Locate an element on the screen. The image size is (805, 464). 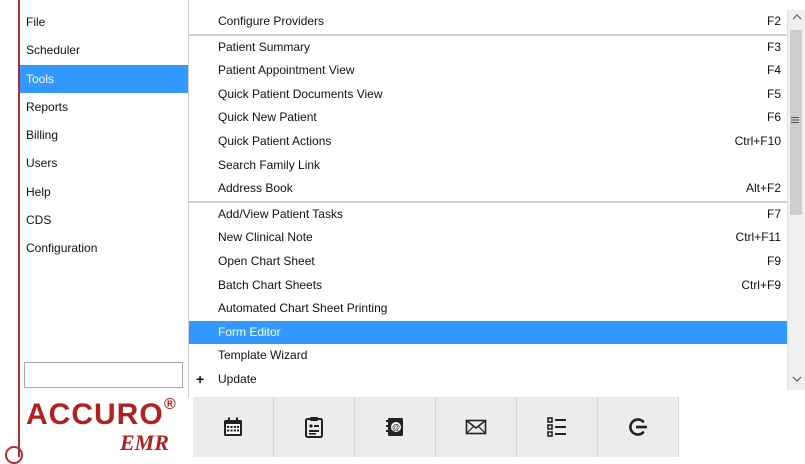
messages-envelope-icon is located at coordinates (476, 427).